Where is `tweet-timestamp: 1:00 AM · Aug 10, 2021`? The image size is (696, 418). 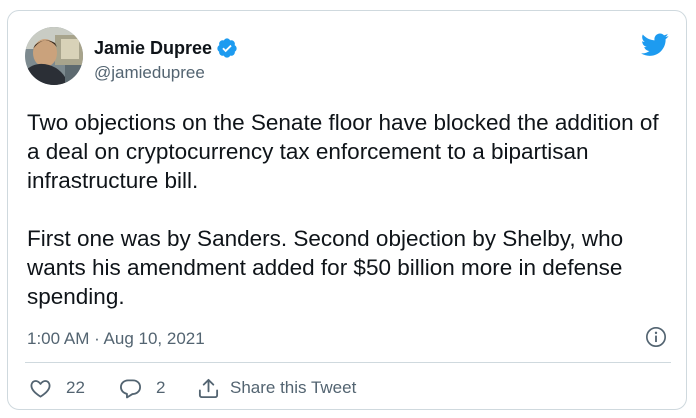 tweet-timestamp: 1:00 AM · Aug 10, 2021 is located at coordinates (116, 339).